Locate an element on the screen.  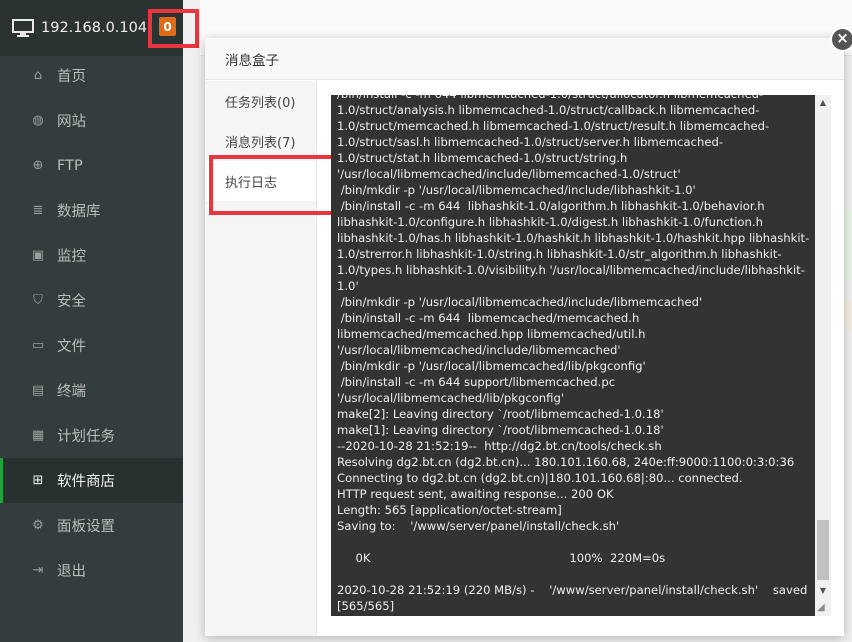
scroll-down-arrow-icon: ▼ is located at coordinates (823, 591).